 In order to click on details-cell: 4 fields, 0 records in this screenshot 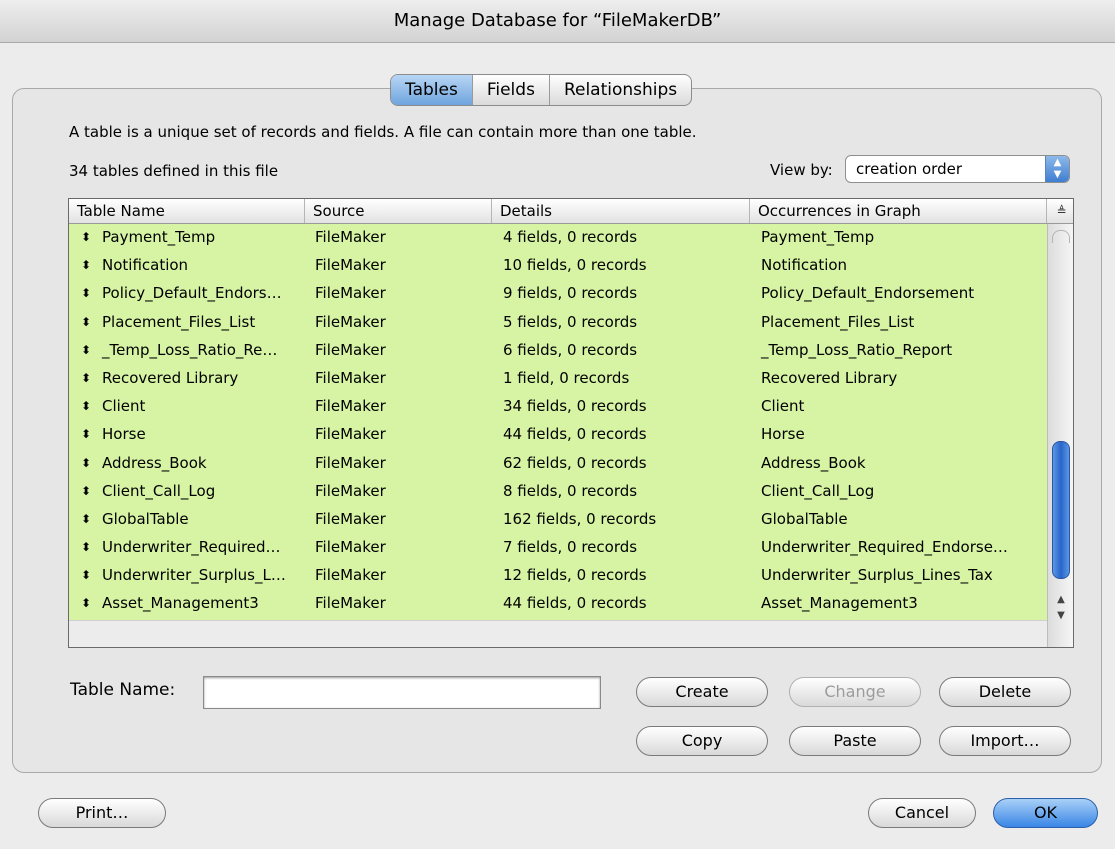, I will do `click(570, 237)`.